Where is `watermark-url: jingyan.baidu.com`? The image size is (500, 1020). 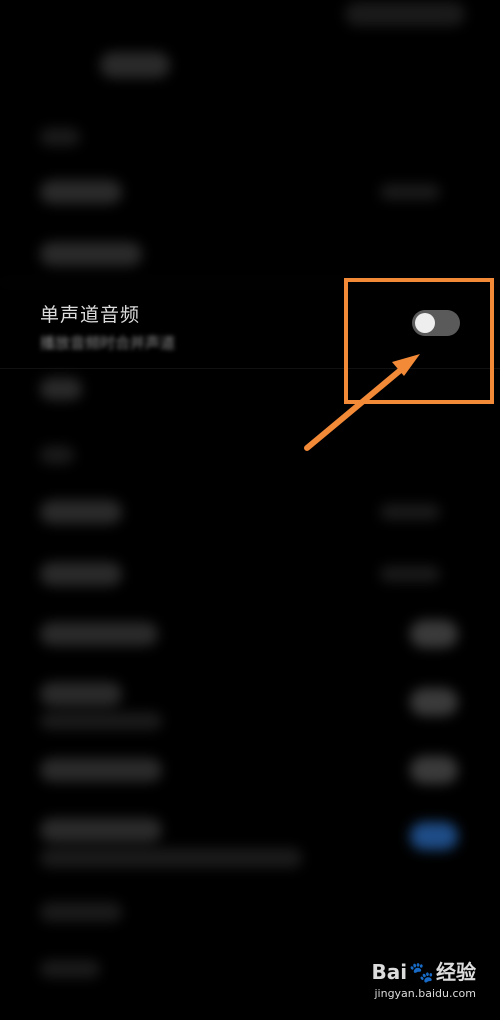
watermark-url: jingyan.baidu.com is located at coordinates (425, 993).